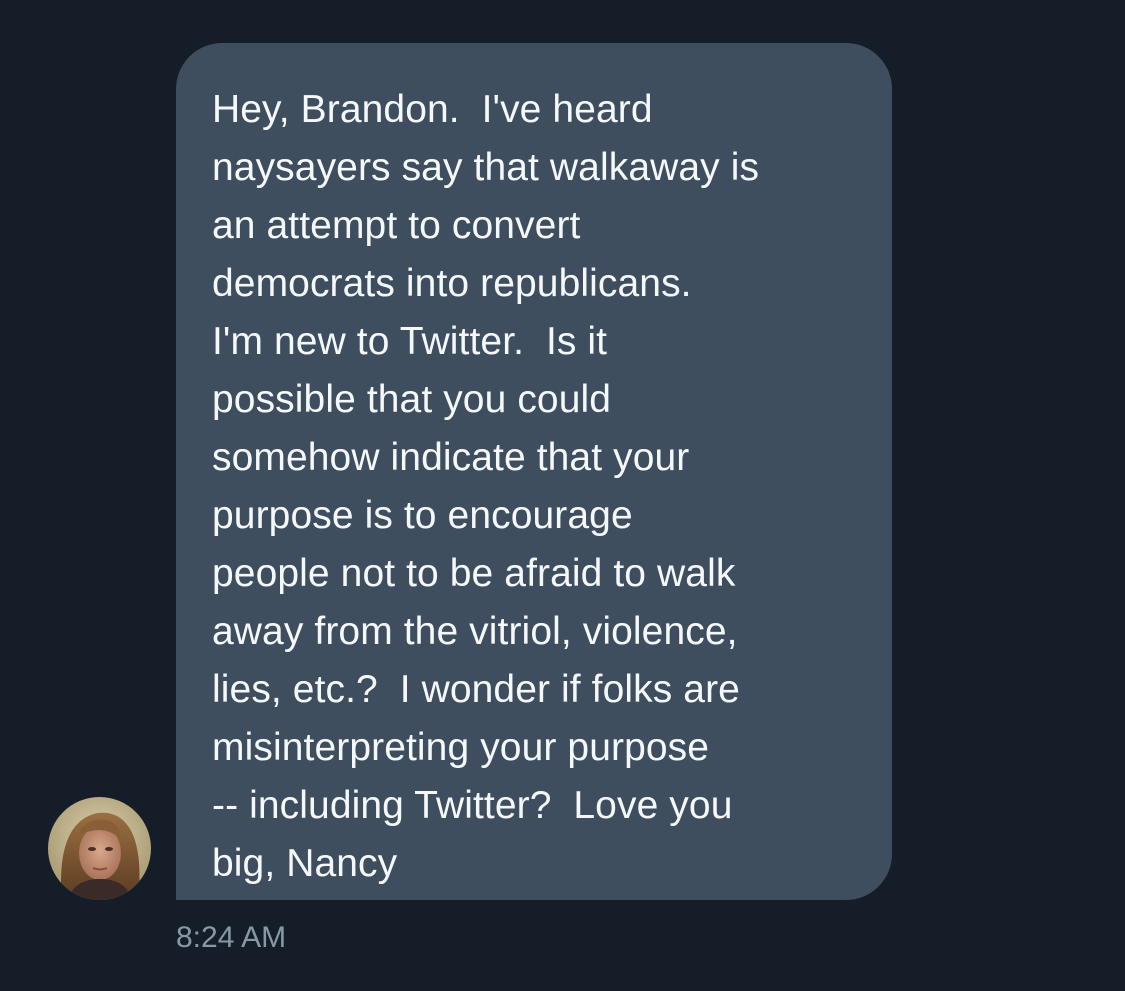  I want to click on message-timestamp: 8:24 AM, so click(231, 937).